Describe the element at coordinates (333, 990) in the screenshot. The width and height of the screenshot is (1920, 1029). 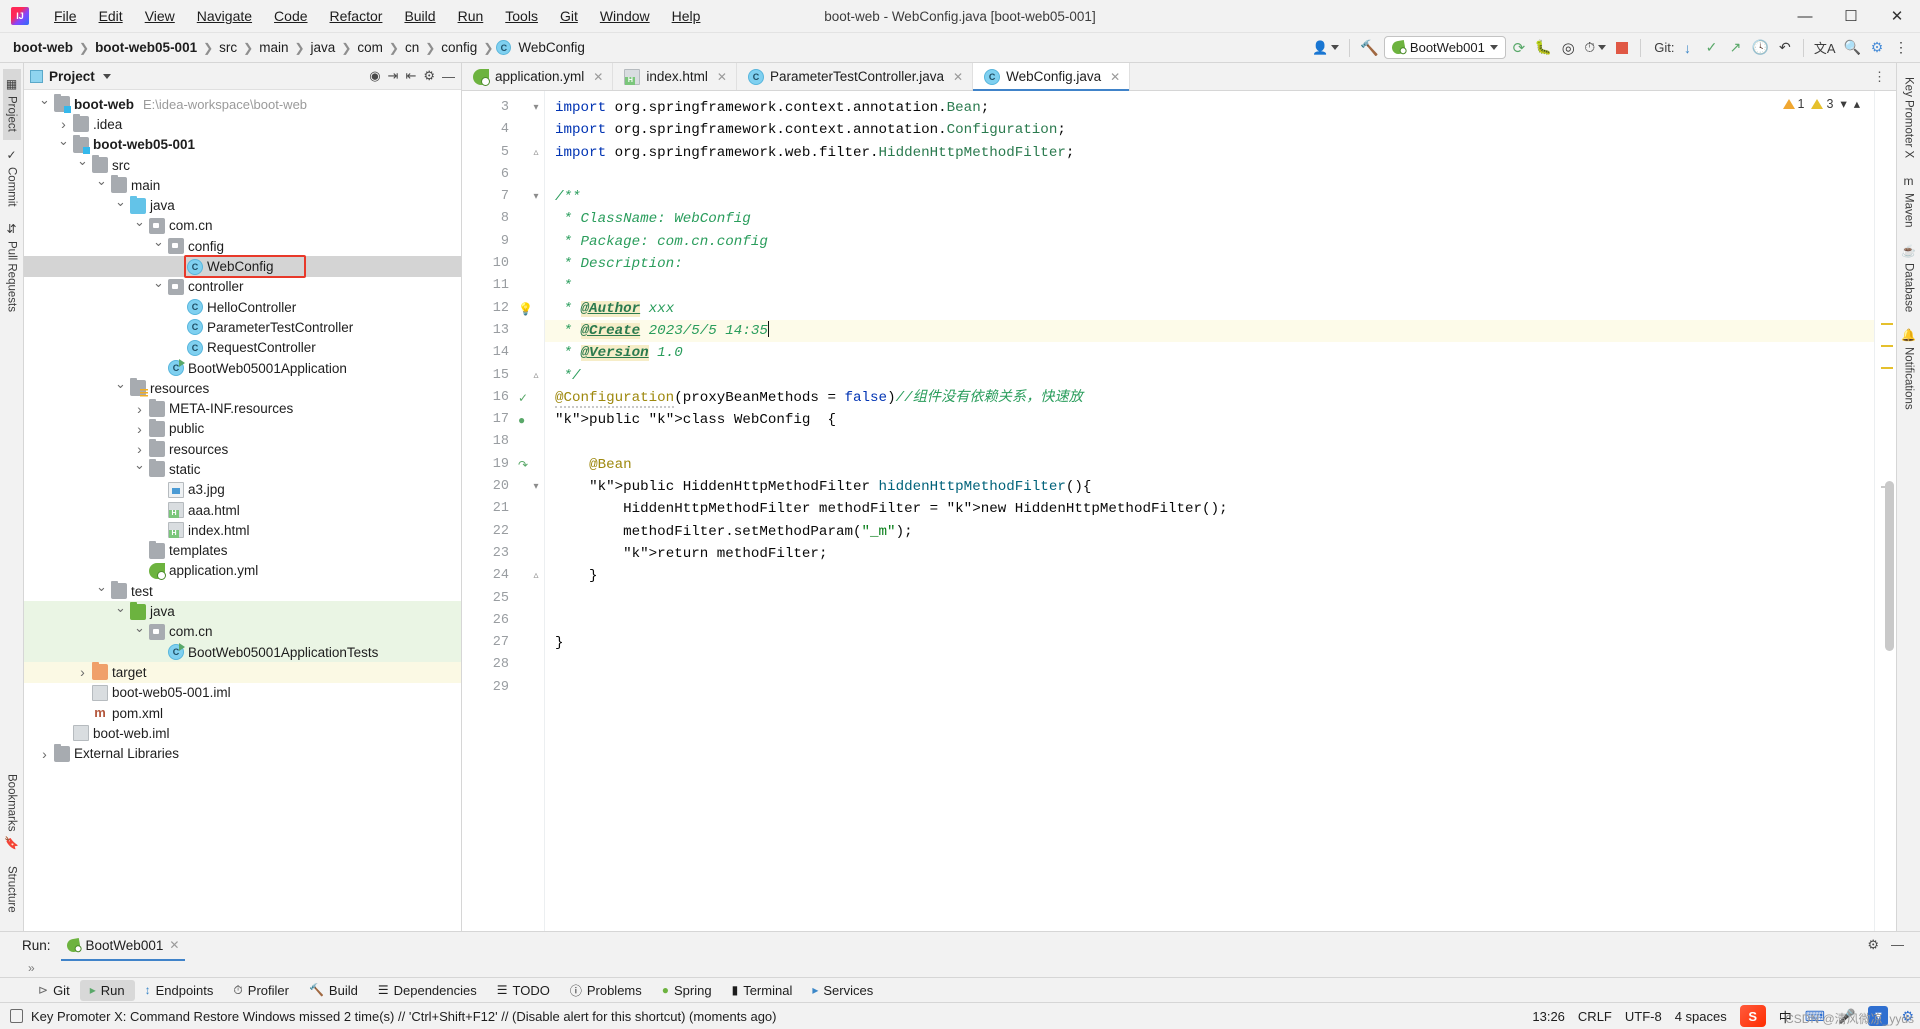
I see `bottom-tab-build: 🔨 Build` at that location.